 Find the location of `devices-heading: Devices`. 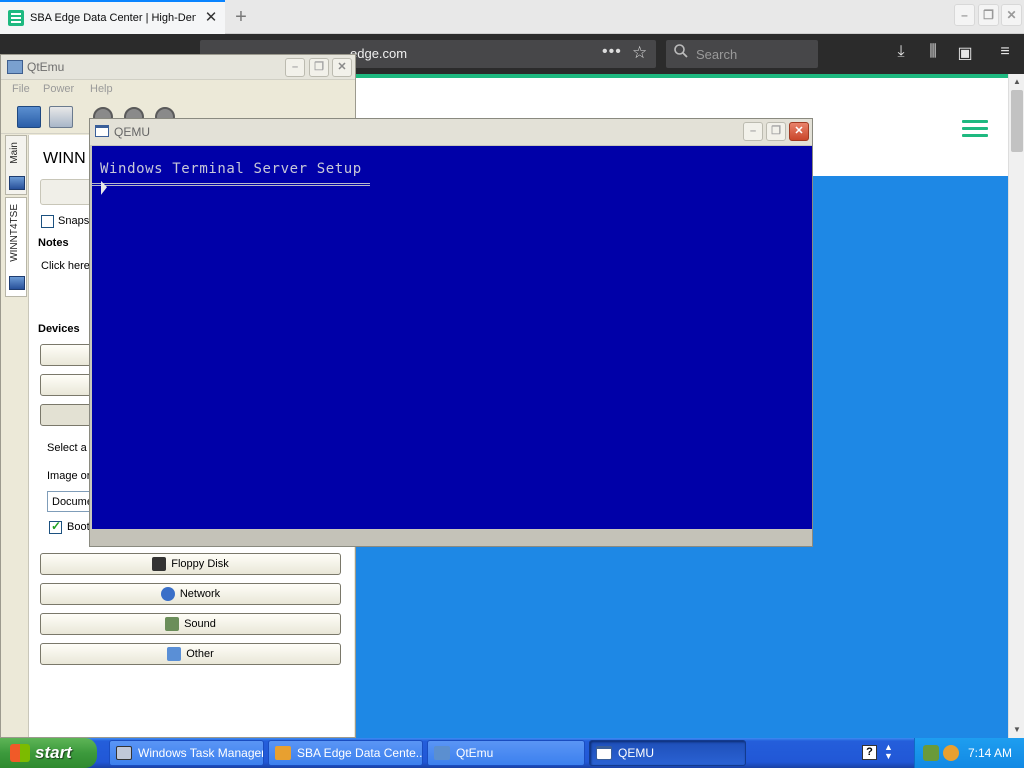

devices-heading: Devices is located at coordinates (59, 329).